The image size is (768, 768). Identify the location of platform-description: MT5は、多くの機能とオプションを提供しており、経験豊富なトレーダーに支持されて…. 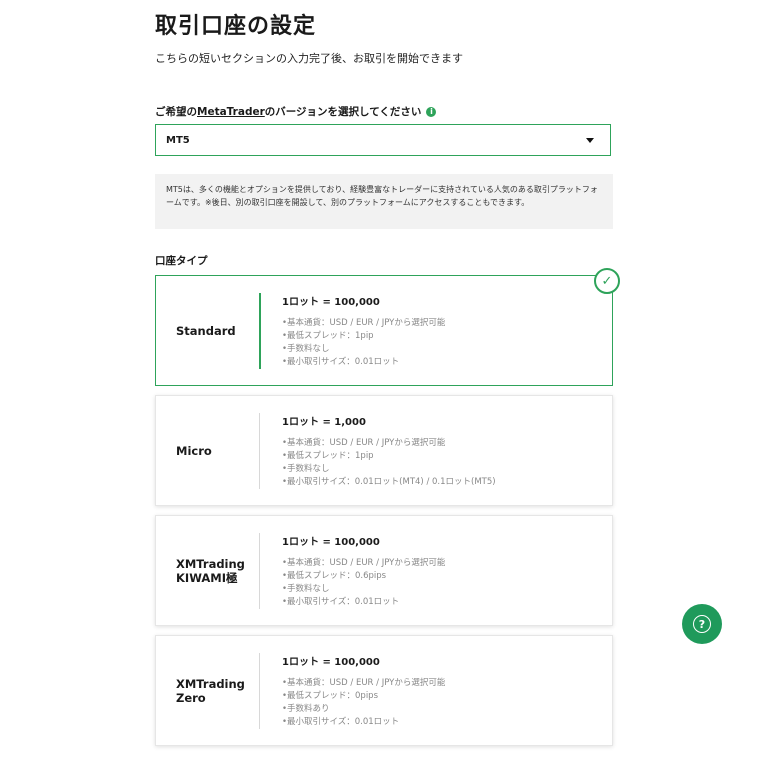
(384, 201).